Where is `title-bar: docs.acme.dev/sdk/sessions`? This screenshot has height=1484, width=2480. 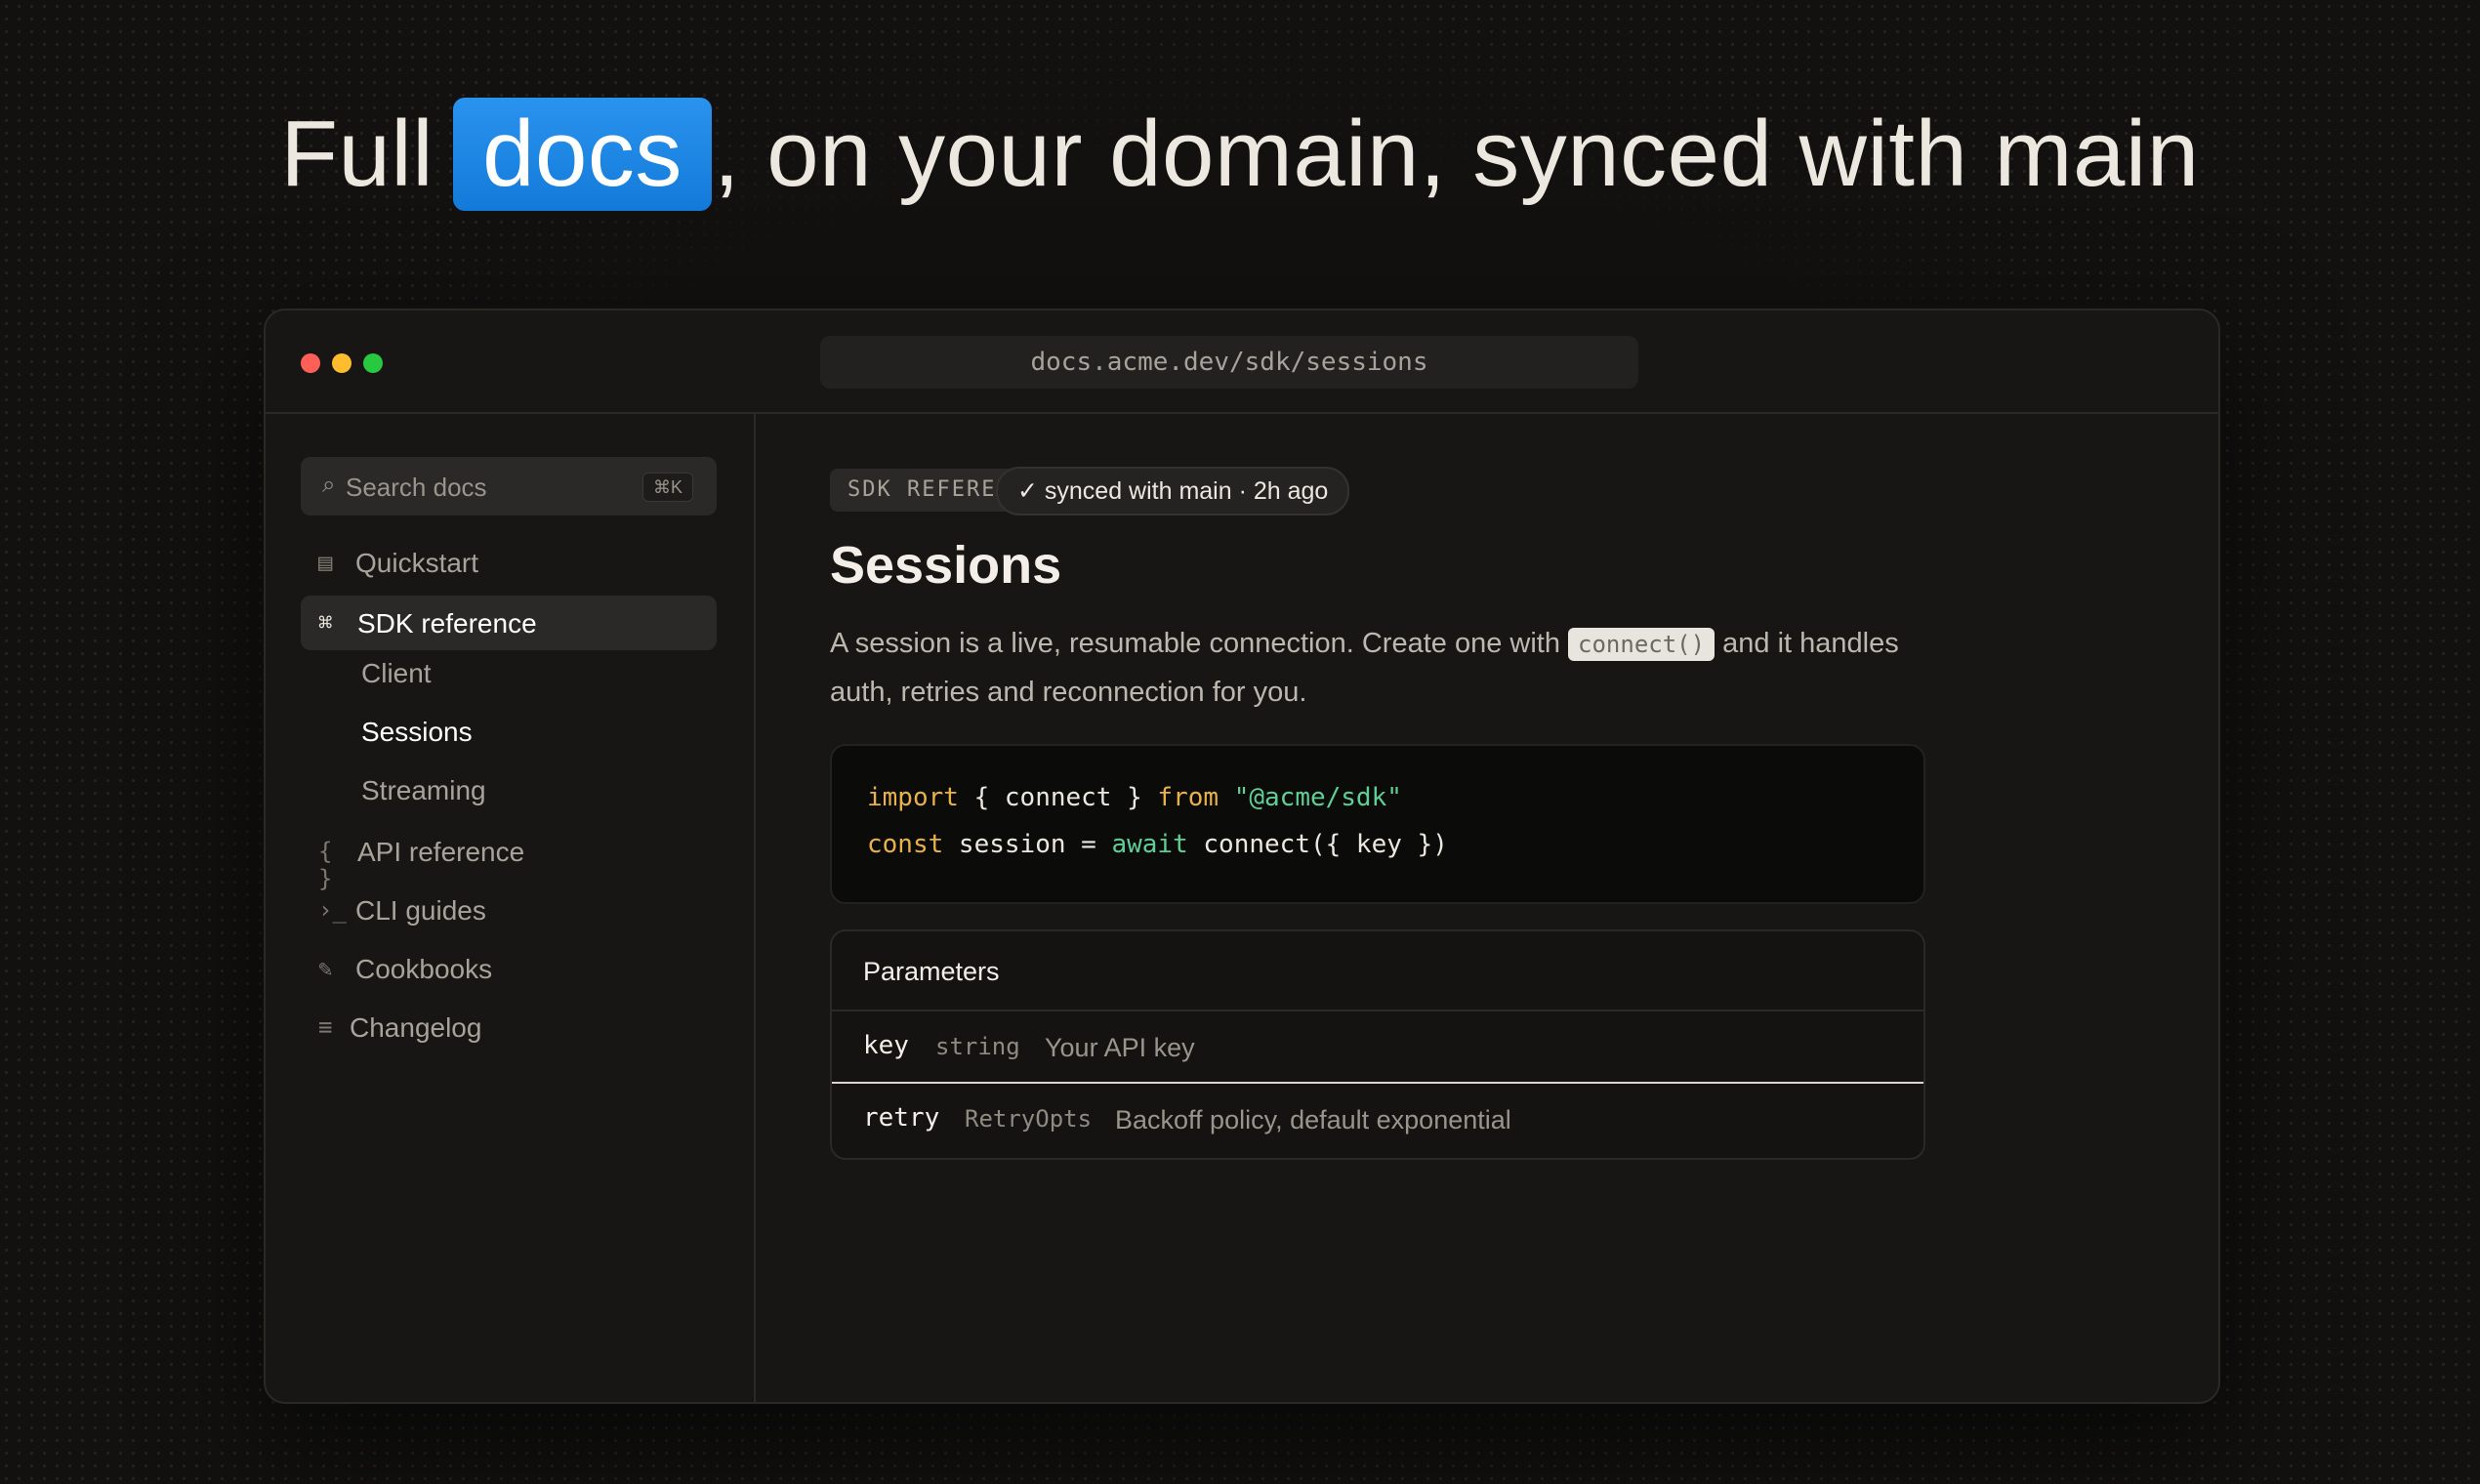
title-bar: docs.acme.dev/sdk/sessions is located at coordinates (1242, 362).